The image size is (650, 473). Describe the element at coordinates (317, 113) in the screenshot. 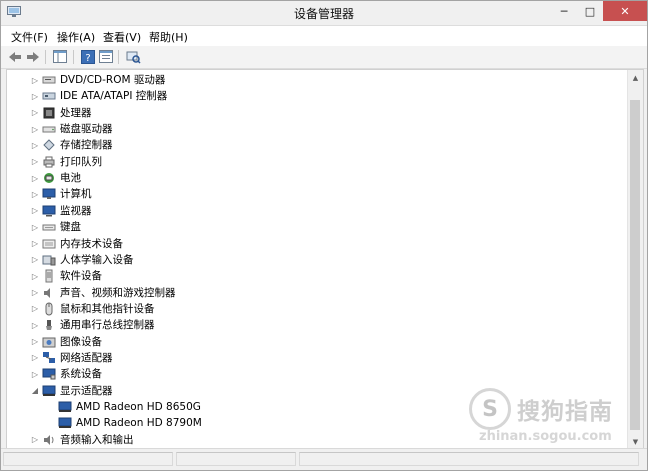

I see `device-category-row: ▷ 处理器` at that location.